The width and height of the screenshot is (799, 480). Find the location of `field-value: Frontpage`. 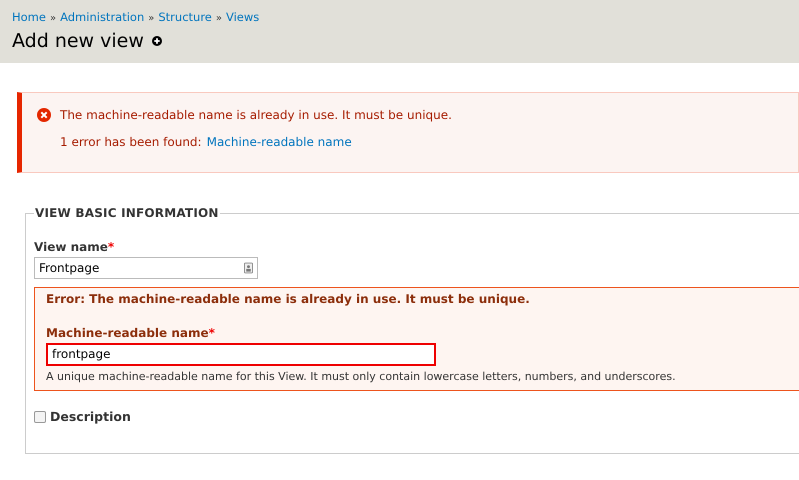

field-value: Frontpage is located at coordinates (69, 268).